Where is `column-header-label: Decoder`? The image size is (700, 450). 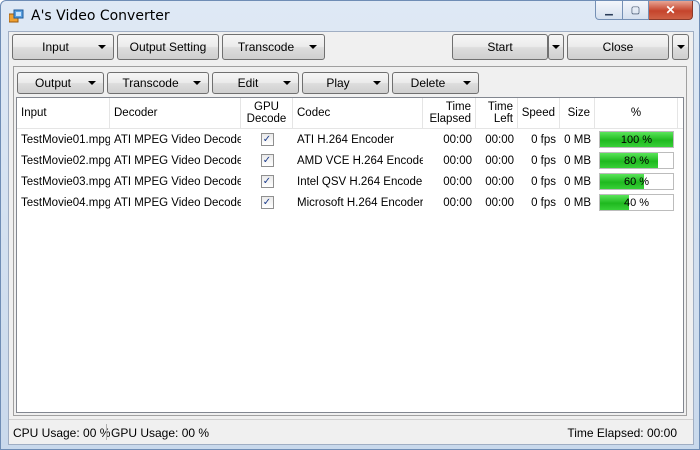
column-header-label: Decoder is located at coordinates (136, 113).